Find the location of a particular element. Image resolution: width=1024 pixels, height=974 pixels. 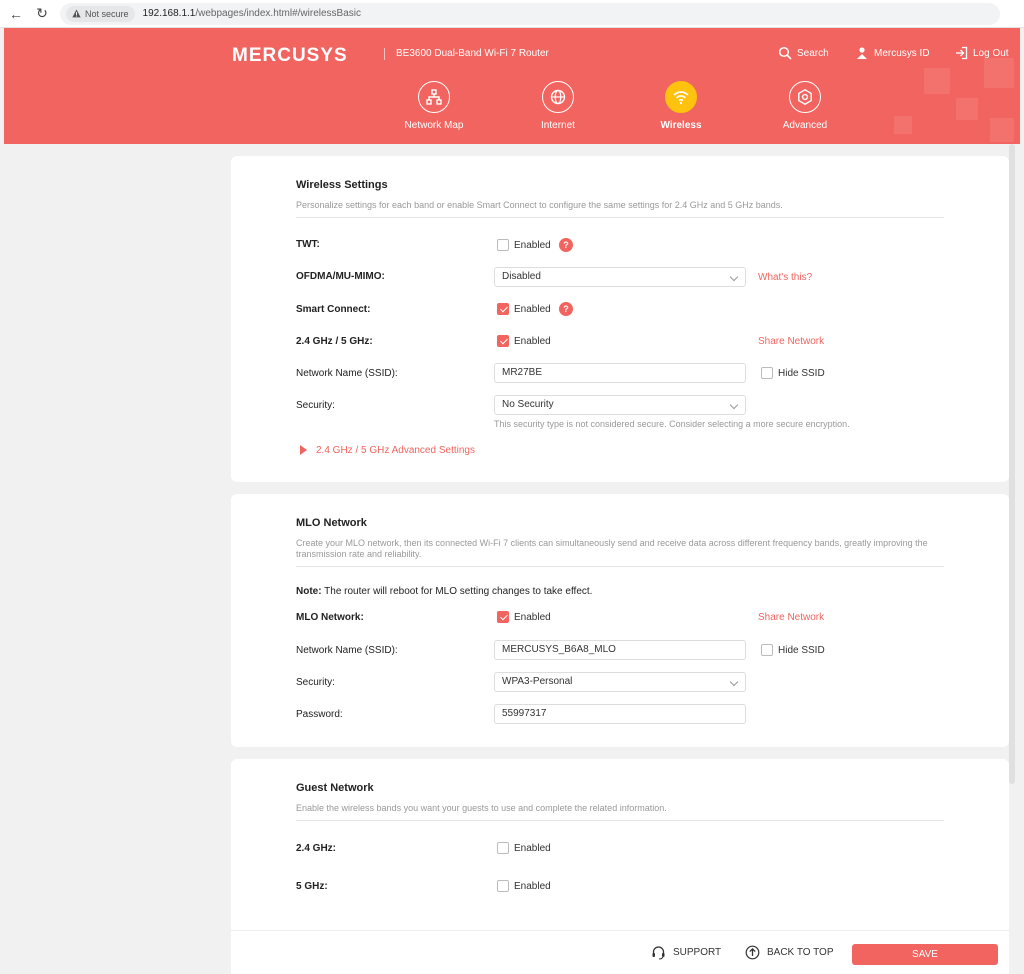

back-to-top-label: BACK TO TOP is located at coordinates (800, 952).